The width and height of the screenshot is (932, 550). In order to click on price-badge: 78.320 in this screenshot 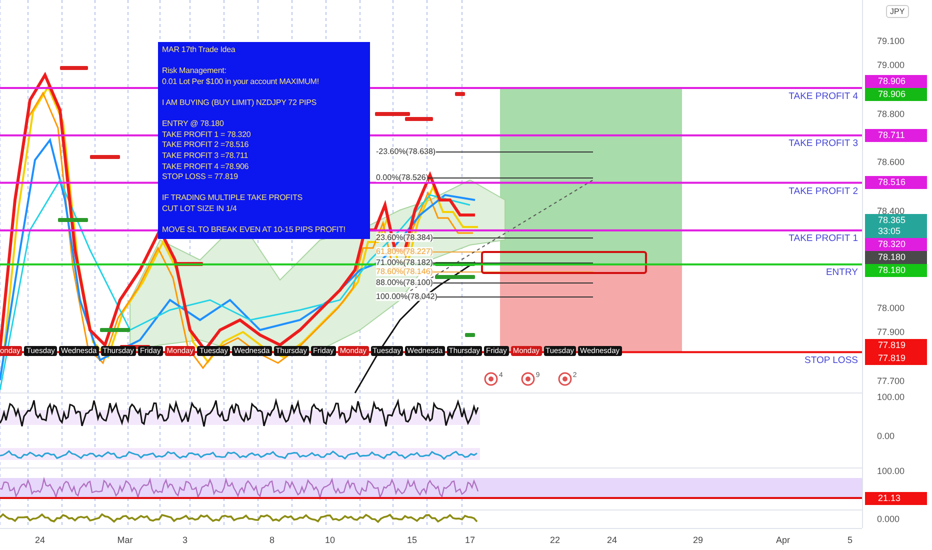, I will do `click(896, 245)`.